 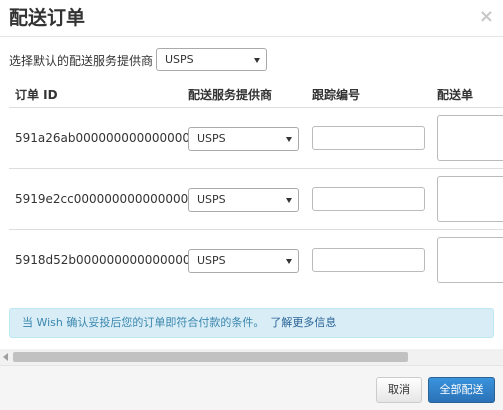 What do you see at coordinates (461, 390) in the screenshot?
I see `ship-all-button: 全部配送` at bounding box center [461, 390].